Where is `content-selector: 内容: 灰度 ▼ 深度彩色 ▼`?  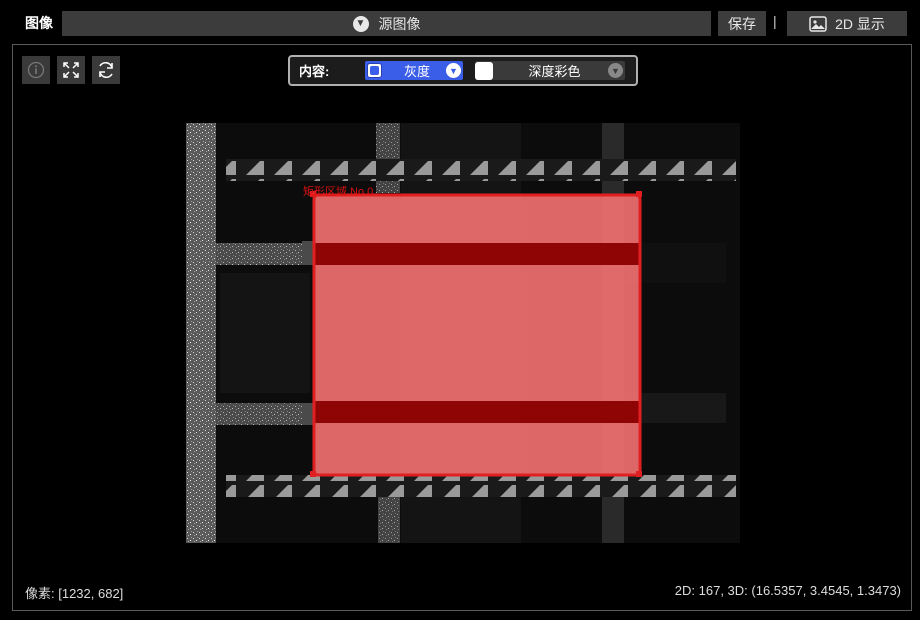
content-selector: 内容: 灰度 ▼ 深度彩色 ▼ is located at coordinates (463, 70).